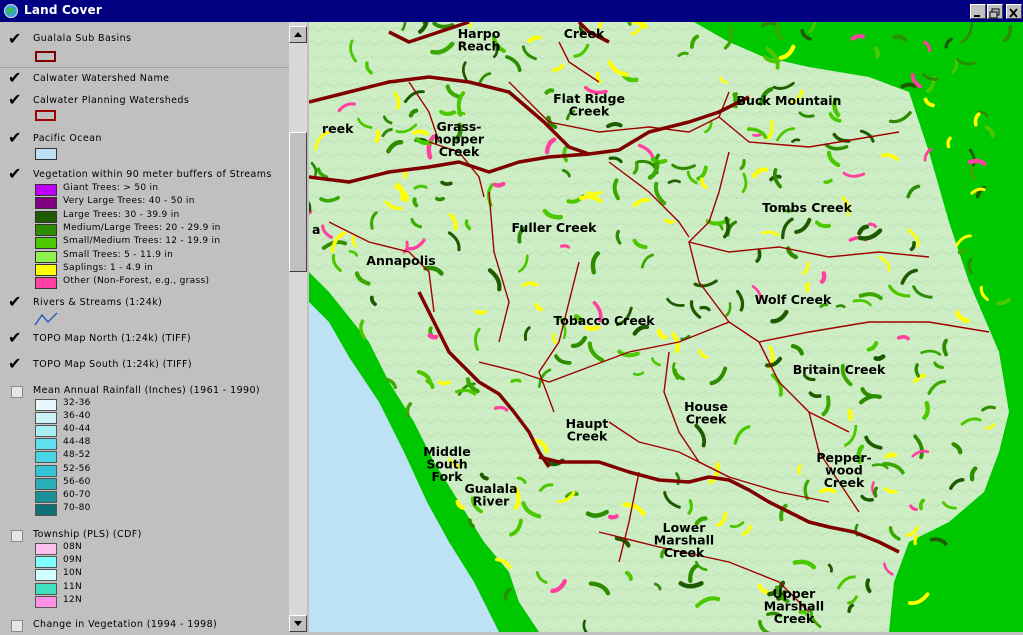 The image size is (1023, 635). I want to click on layer-name: Township (PLS) (CDF), so click(87, 534).